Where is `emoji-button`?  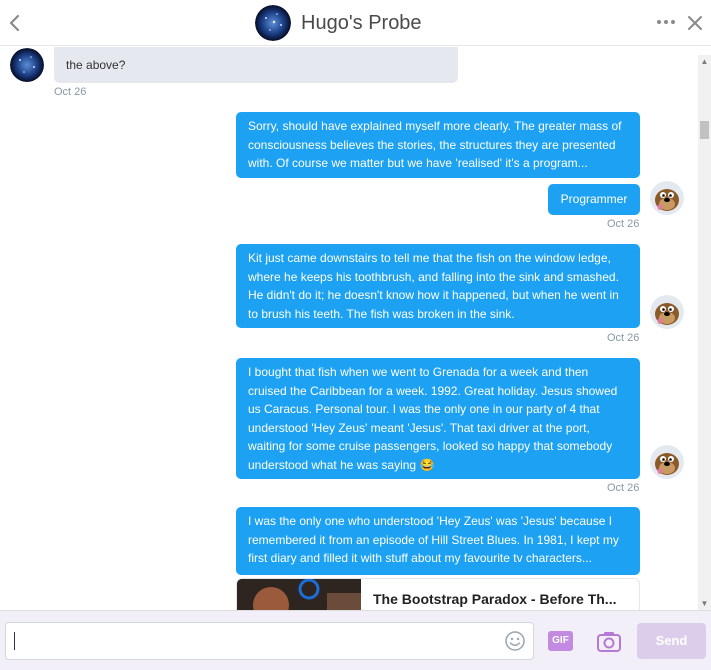 emoji-button is located at coordinates (515, 641).